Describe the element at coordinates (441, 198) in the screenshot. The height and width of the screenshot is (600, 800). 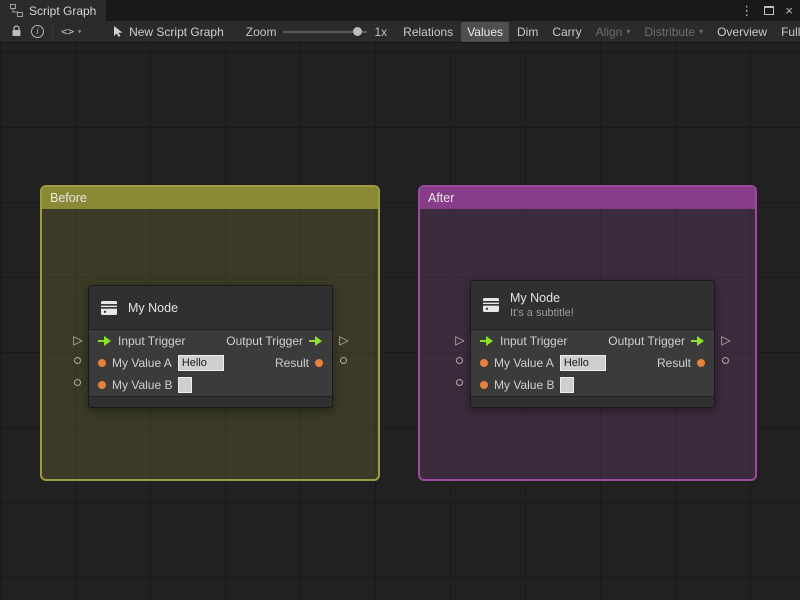
I see `group-after-title: After` at that location.